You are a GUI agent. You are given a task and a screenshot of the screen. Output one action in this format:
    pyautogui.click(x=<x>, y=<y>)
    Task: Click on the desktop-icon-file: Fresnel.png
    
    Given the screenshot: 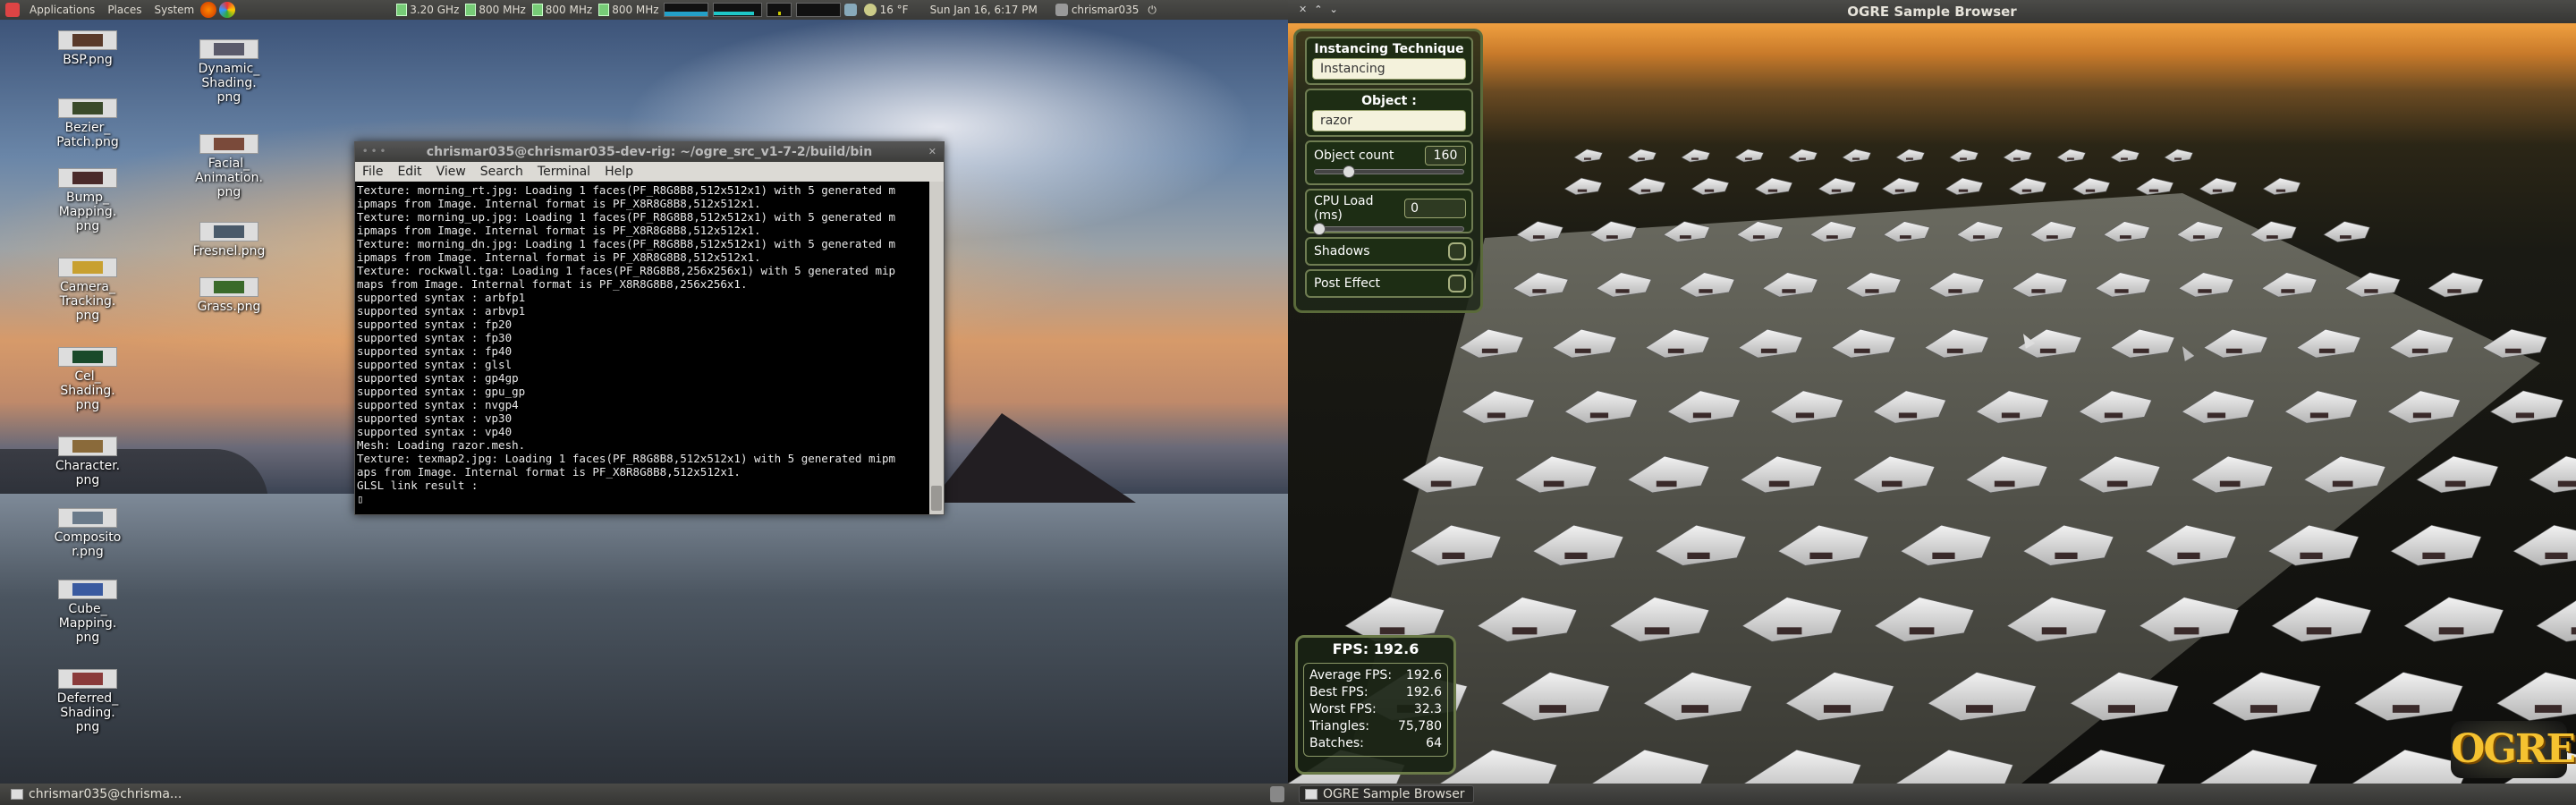 What is the action you would take?
    pyautogui.click(x=229, y=240)
    